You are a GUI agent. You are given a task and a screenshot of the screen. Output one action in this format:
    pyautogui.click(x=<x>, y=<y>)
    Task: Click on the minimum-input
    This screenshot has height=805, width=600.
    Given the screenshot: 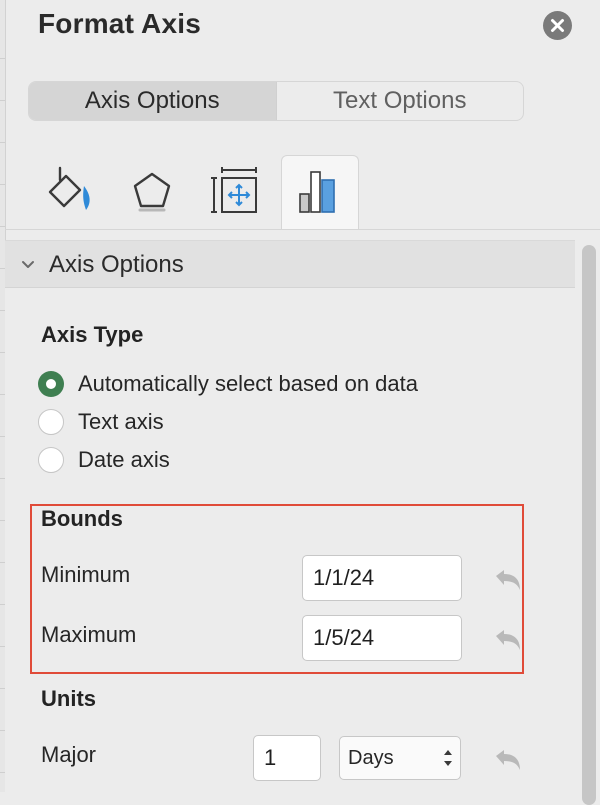 What is the action you would take?
    pyautogui.click(x=382, y=578)
    